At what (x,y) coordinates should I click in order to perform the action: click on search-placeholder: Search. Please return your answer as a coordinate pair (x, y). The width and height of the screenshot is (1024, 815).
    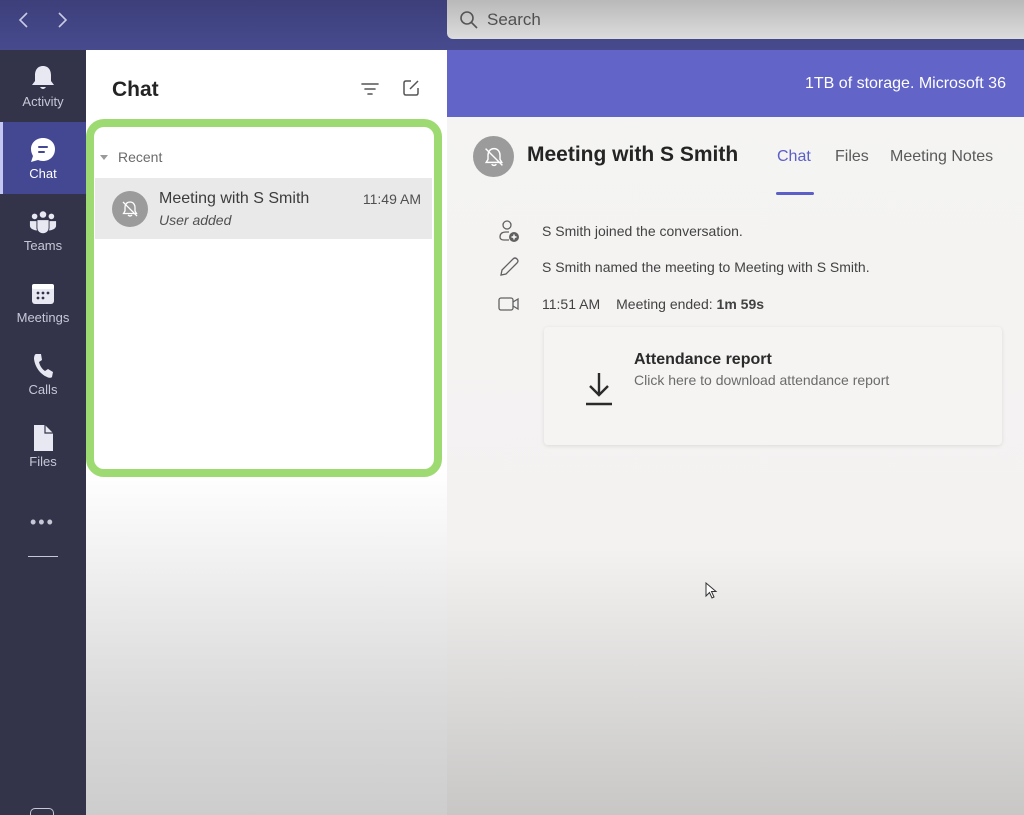
    Looking at the image, I should click on (514, 19).